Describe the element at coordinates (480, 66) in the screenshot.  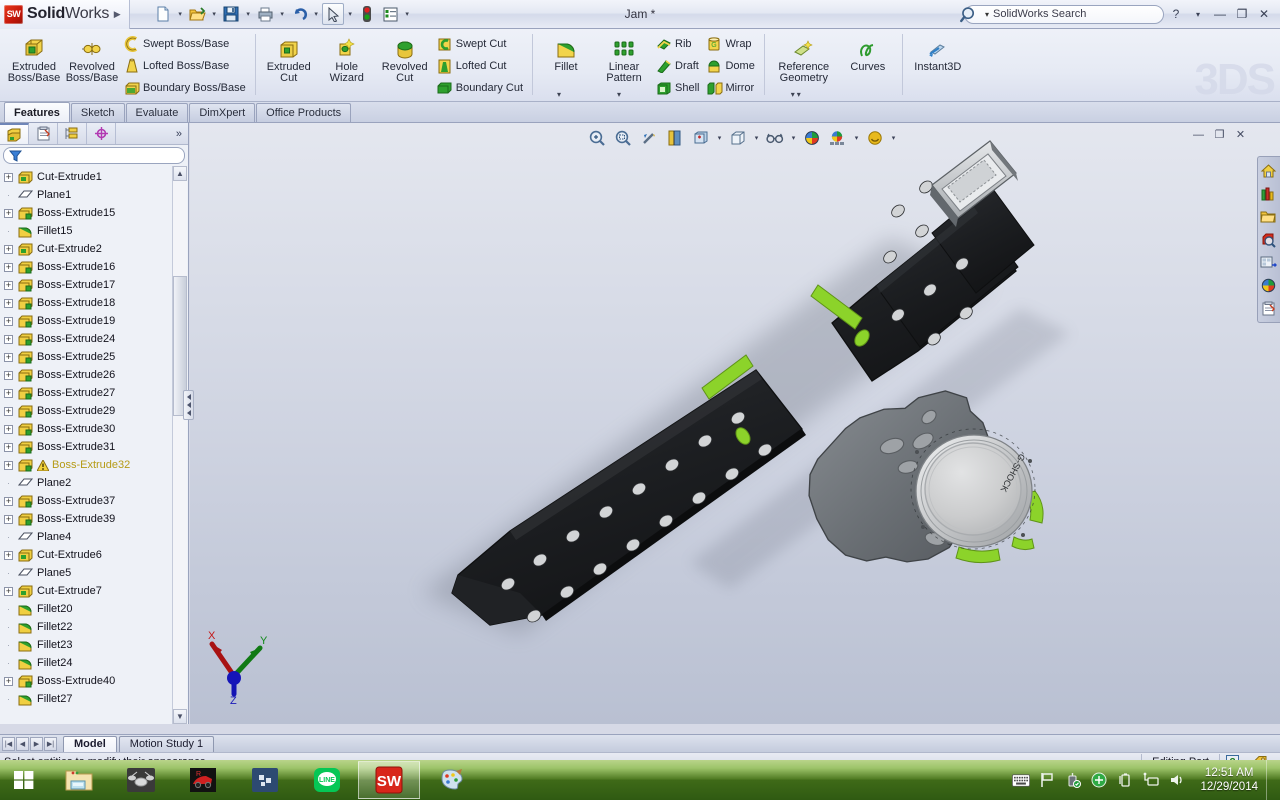
I see `lofted-cut-button: Lofted Cut` at that location.